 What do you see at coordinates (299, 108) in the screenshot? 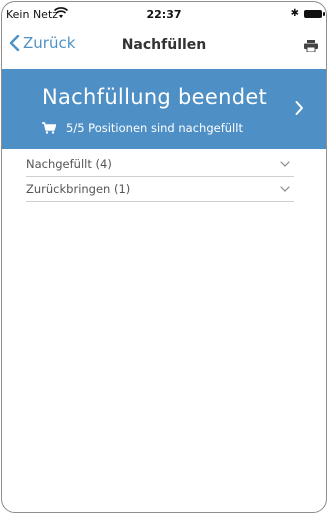
I see `chevron-right-icon` at bounding box center [299, 108].